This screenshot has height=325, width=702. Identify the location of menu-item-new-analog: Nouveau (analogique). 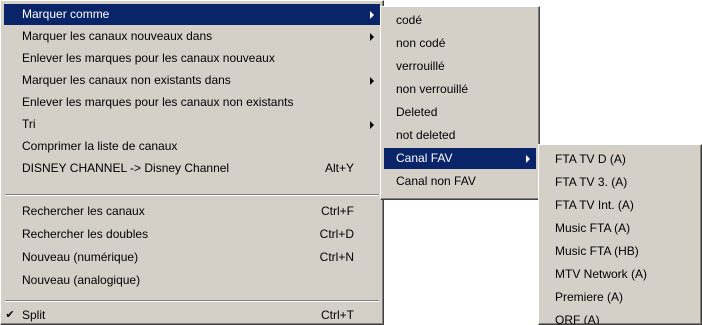
(192, 280).